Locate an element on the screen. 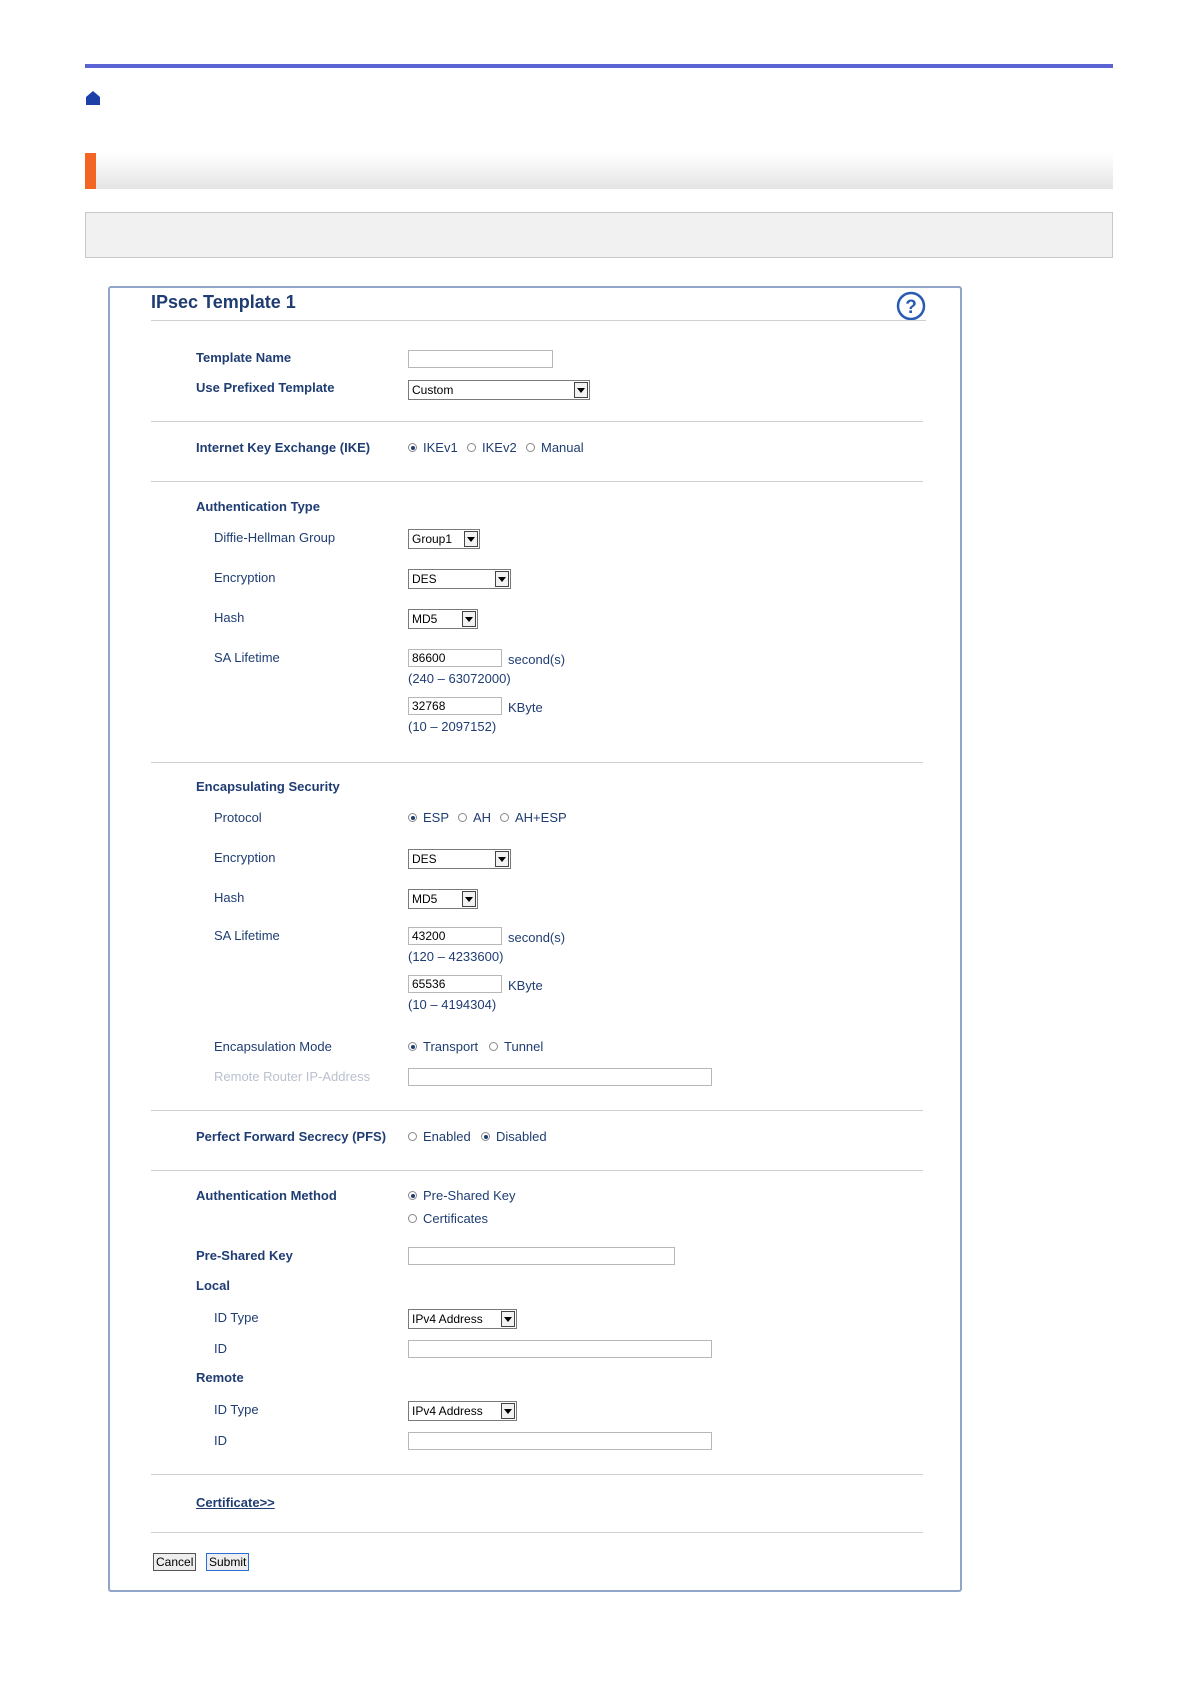  encap-heading: Encapsulating Security is located at coordinates (268, 786).